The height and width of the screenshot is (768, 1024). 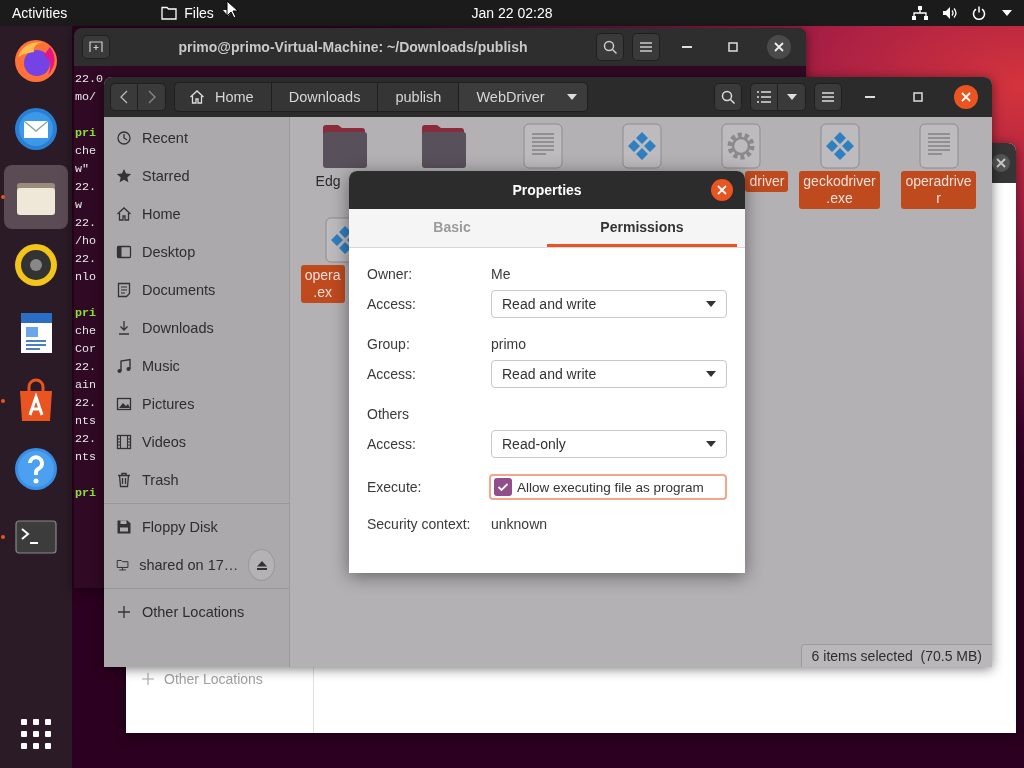 I want to click on terminal-line: /ho, so click(x=86, y=241).